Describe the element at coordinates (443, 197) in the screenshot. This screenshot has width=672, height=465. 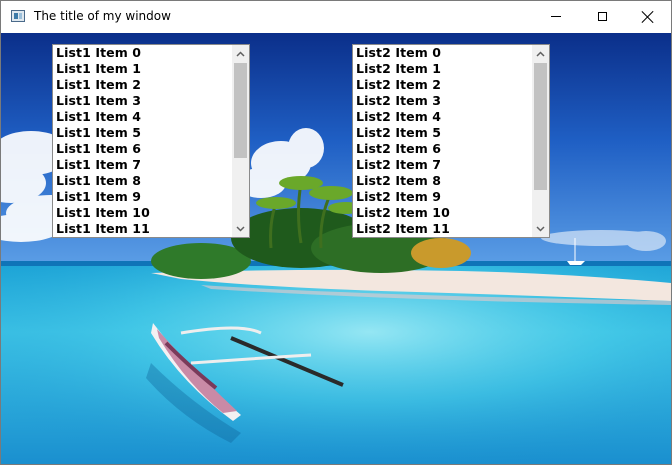
I see `list-item: List2 Item 9` at that location.